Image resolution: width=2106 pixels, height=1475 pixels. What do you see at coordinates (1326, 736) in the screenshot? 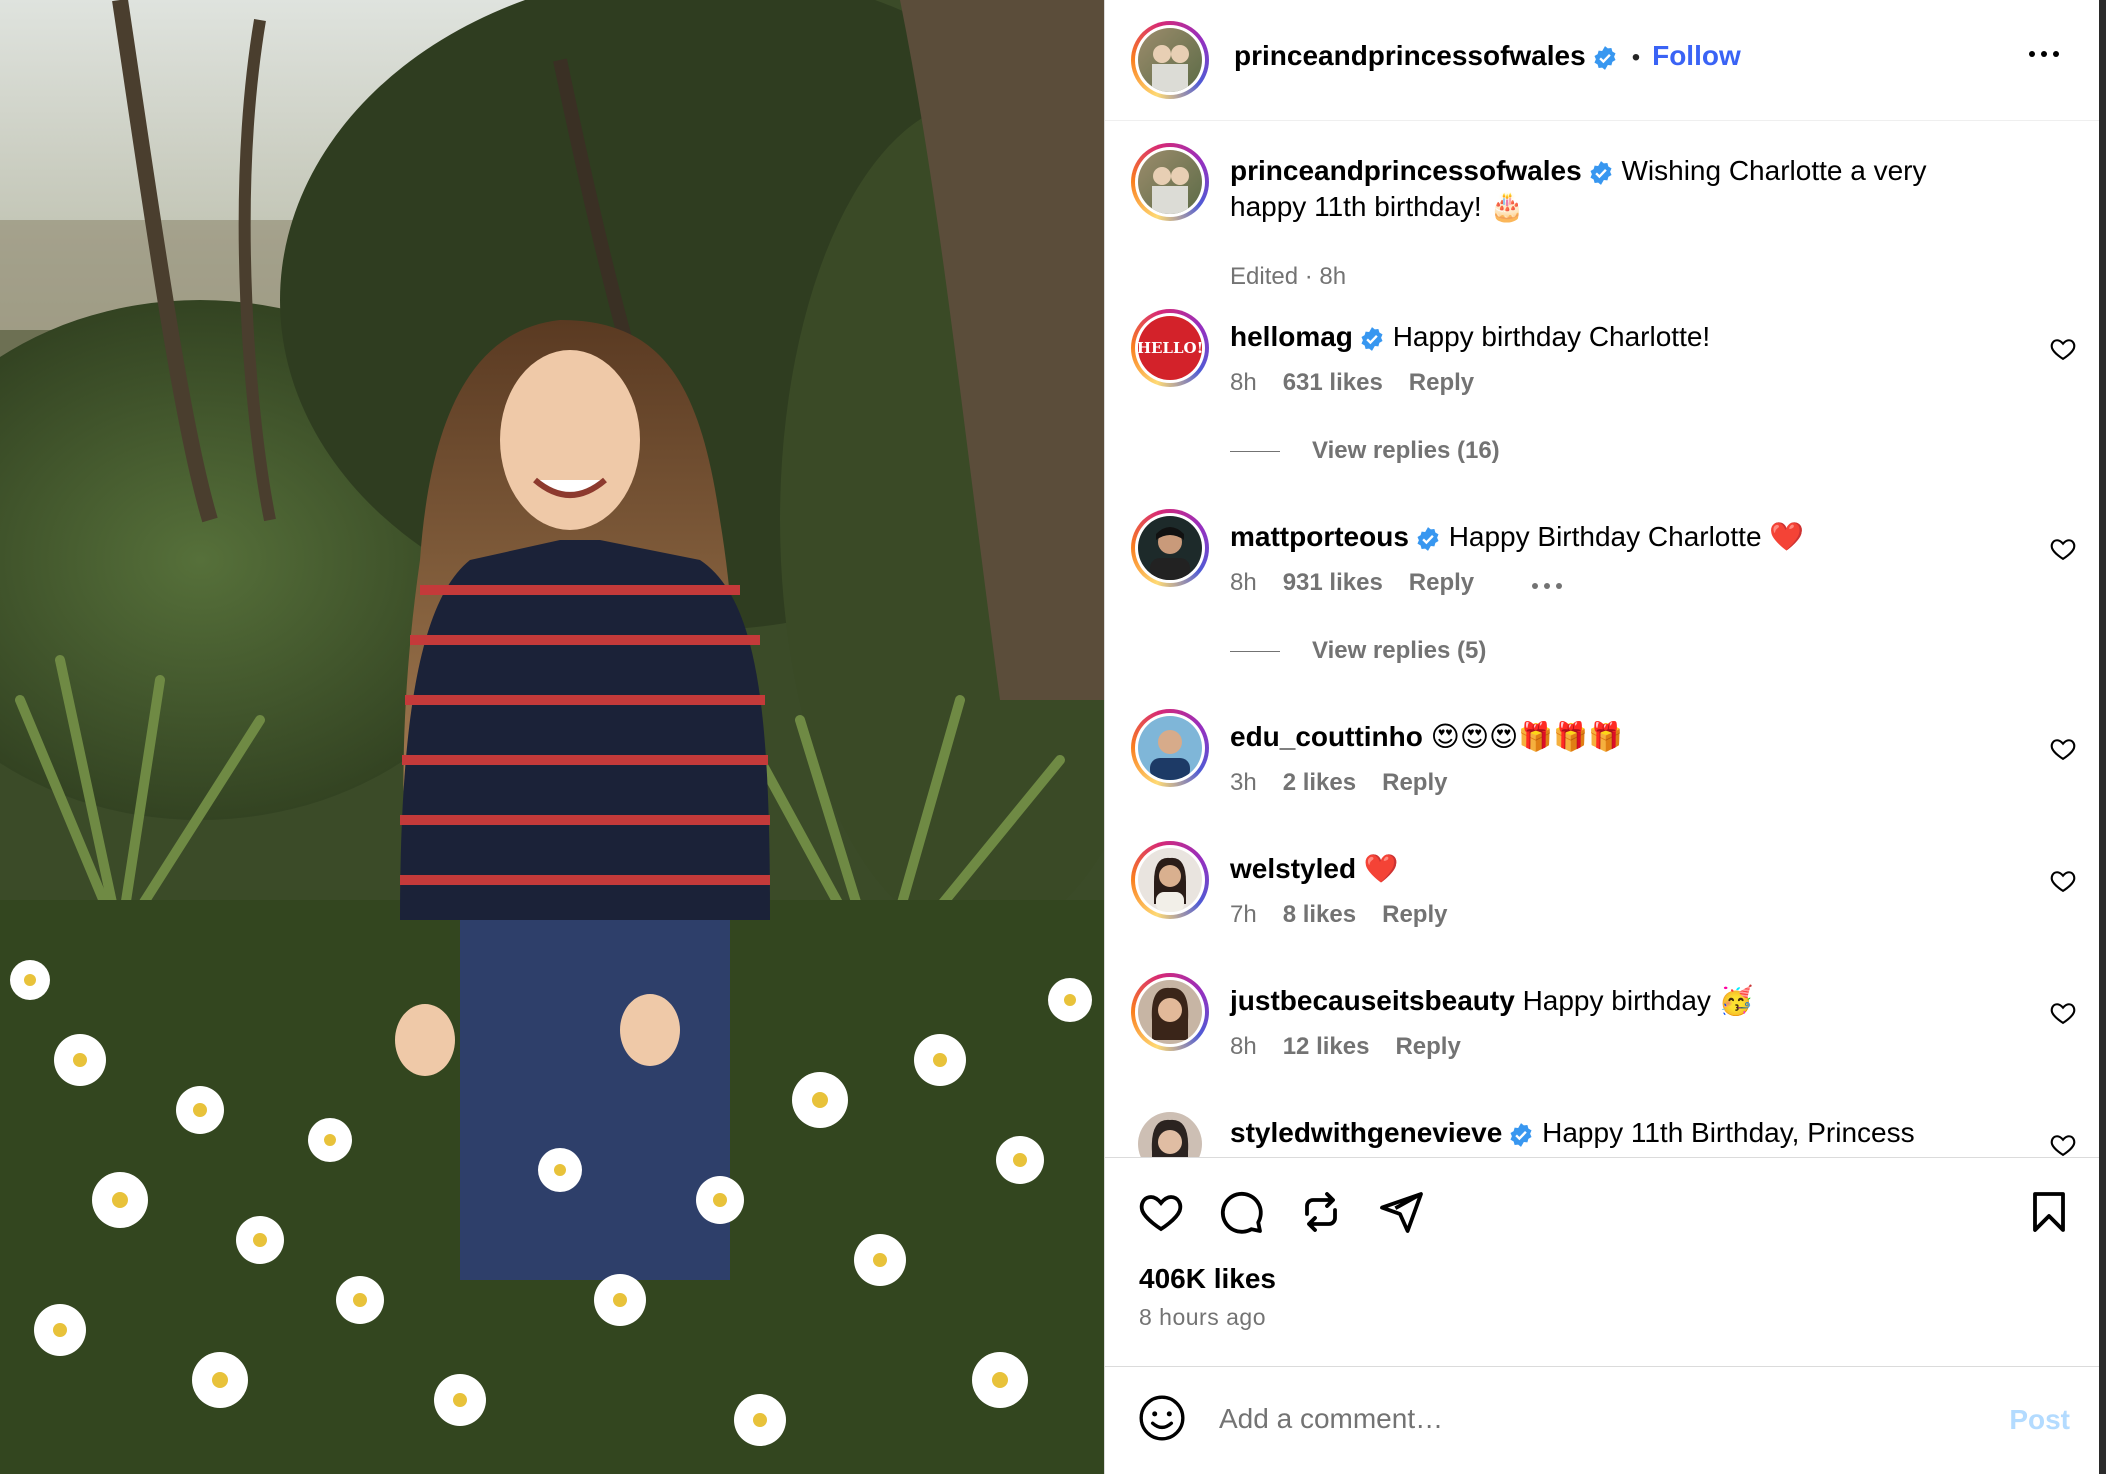
I see `comment-username: edu_couttinho` at bounding box center [1326, 736].